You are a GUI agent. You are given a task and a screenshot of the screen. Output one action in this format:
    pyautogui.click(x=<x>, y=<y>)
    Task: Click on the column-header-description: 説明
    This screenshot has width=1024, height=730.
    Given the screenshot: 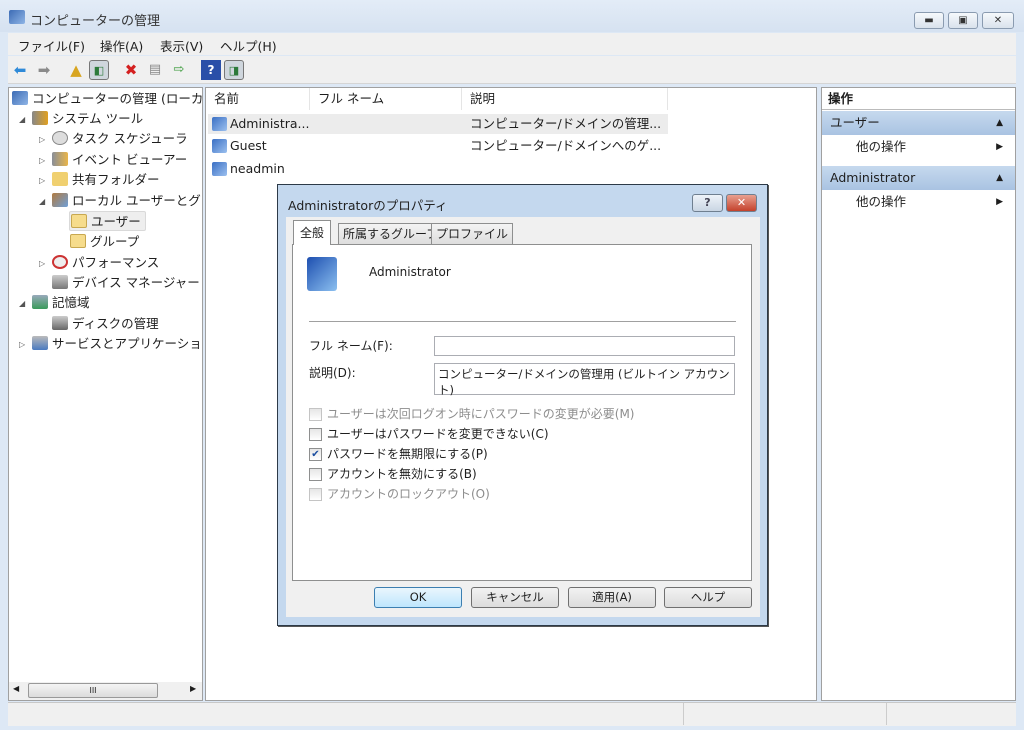 What is the action you would take?
    pyautogui.click(x=565, y=99)
    